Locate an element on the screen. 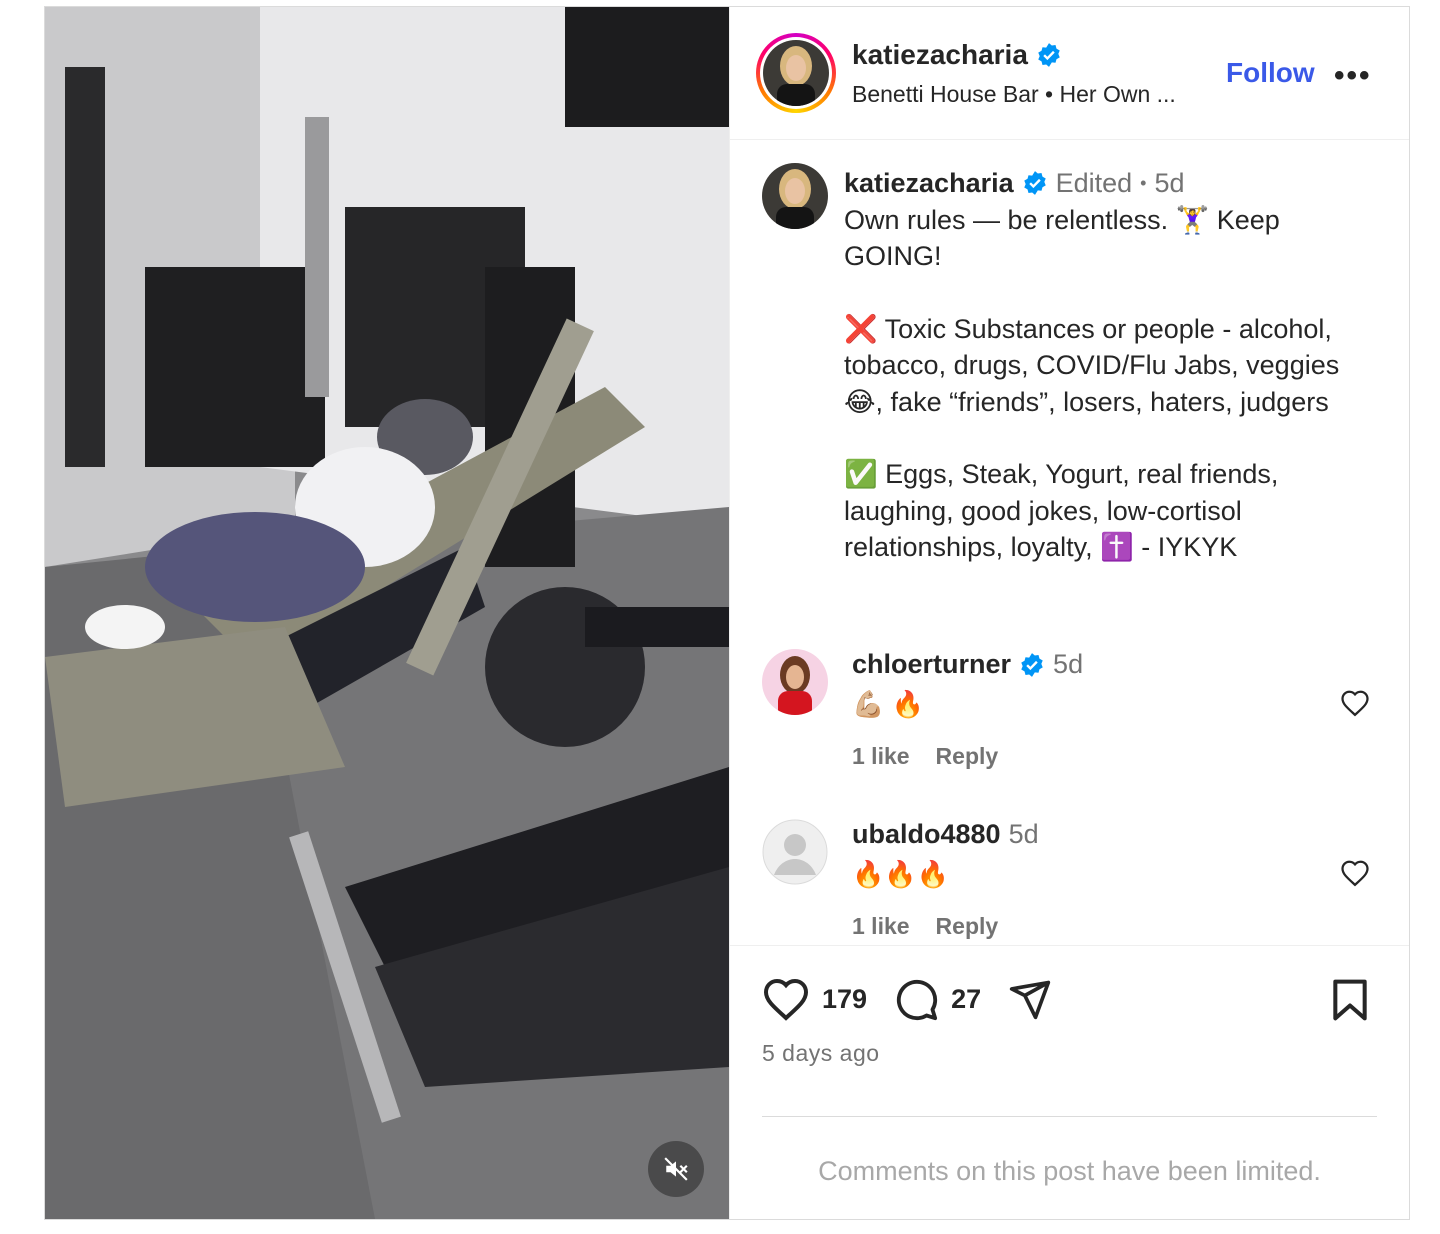 This screenshot has height=1234, width=1440. mute-button is located at coordinates (676, 1169).